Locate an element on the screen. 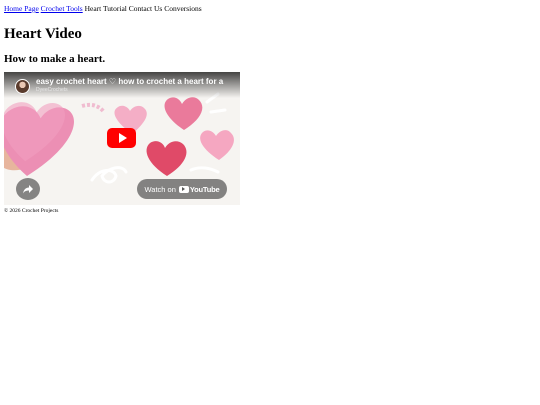  nav-link-home: Home Page is located at coordinates (21, 8).